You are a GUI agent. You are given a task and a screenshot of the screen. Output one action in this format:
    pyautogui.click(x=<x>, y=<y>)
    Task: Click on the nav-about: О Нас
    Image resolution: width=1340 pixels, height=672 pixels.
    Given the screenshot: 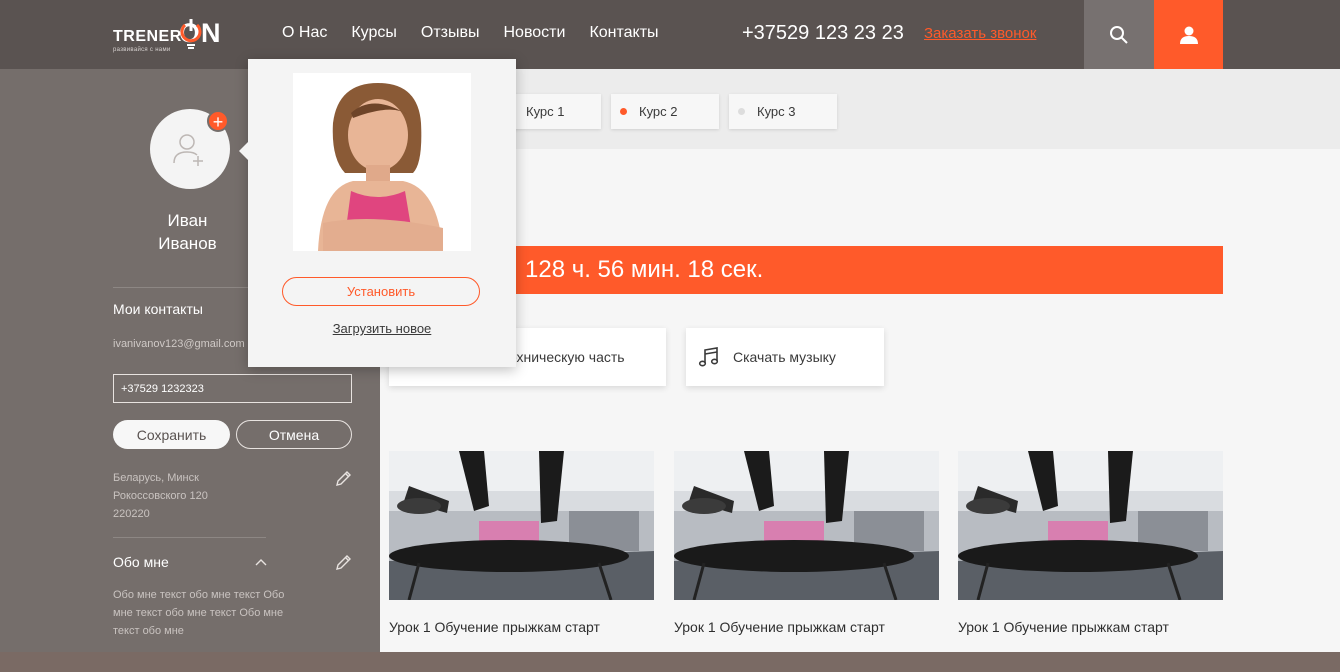 What is the action you would take?
    pyautogui.click(x=304, y=33)
    